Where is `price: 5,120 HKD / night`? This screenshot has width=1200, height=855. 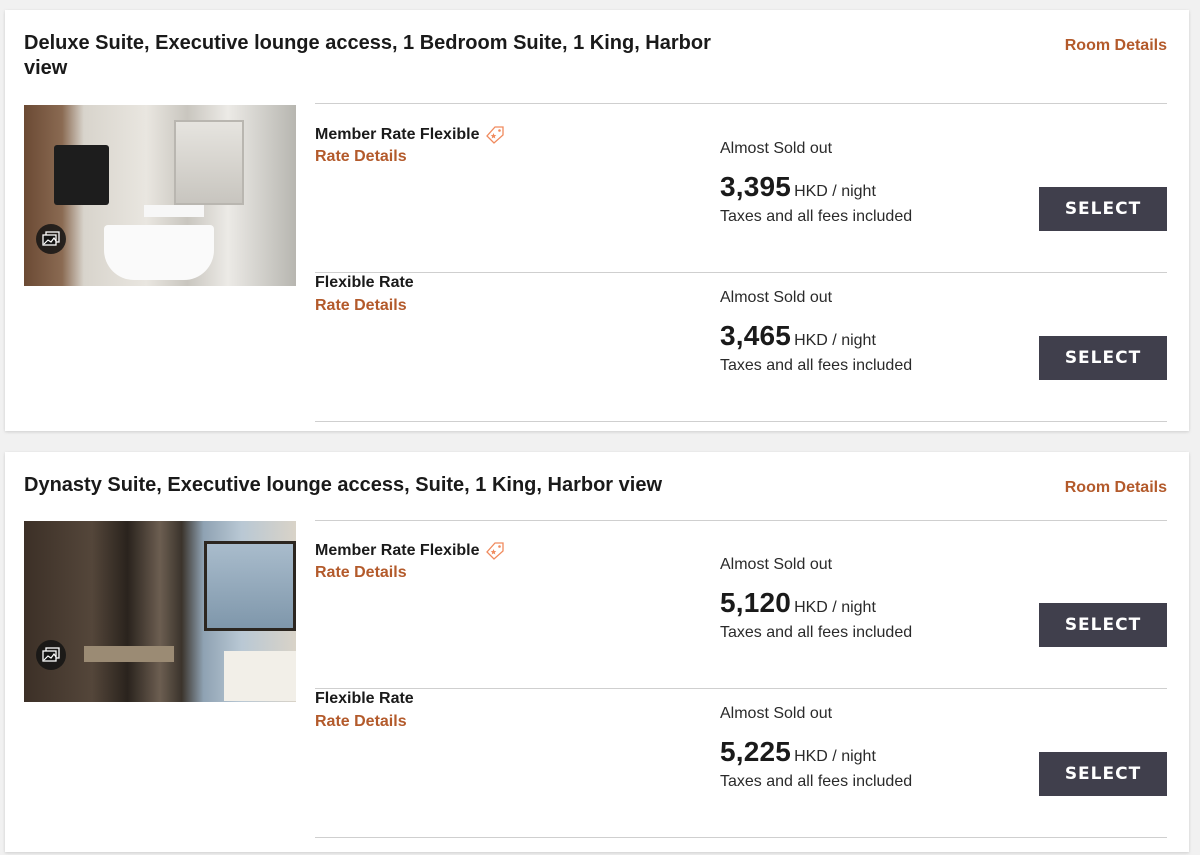 price: 5,120 HKD / night is located at coordinates (798, 603).